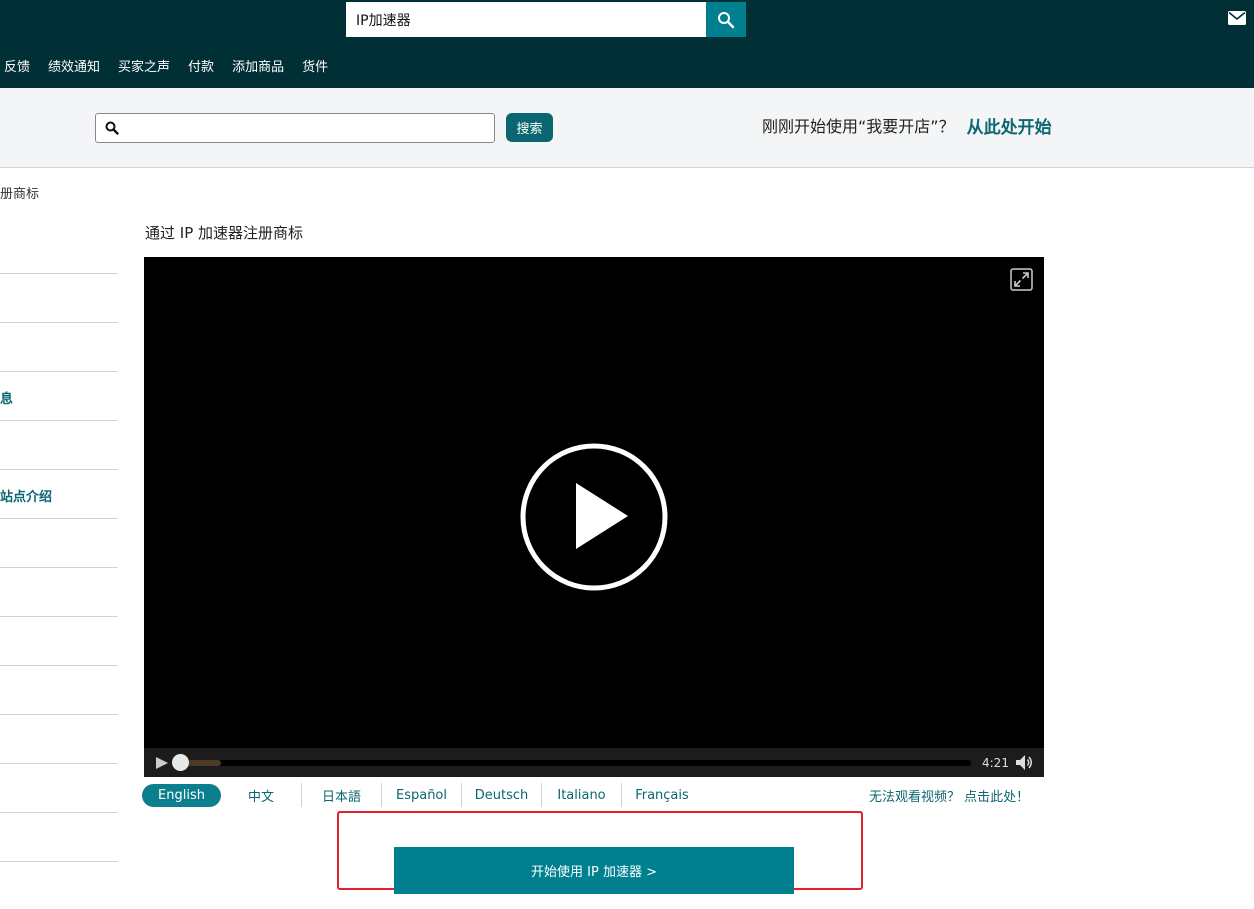 The width and height of the screenshot is (1254, 909). What do you see at coordinates (201, 67) in the screenshot?
I see `nav-payments: 付款` at bounding box center [201, 67].